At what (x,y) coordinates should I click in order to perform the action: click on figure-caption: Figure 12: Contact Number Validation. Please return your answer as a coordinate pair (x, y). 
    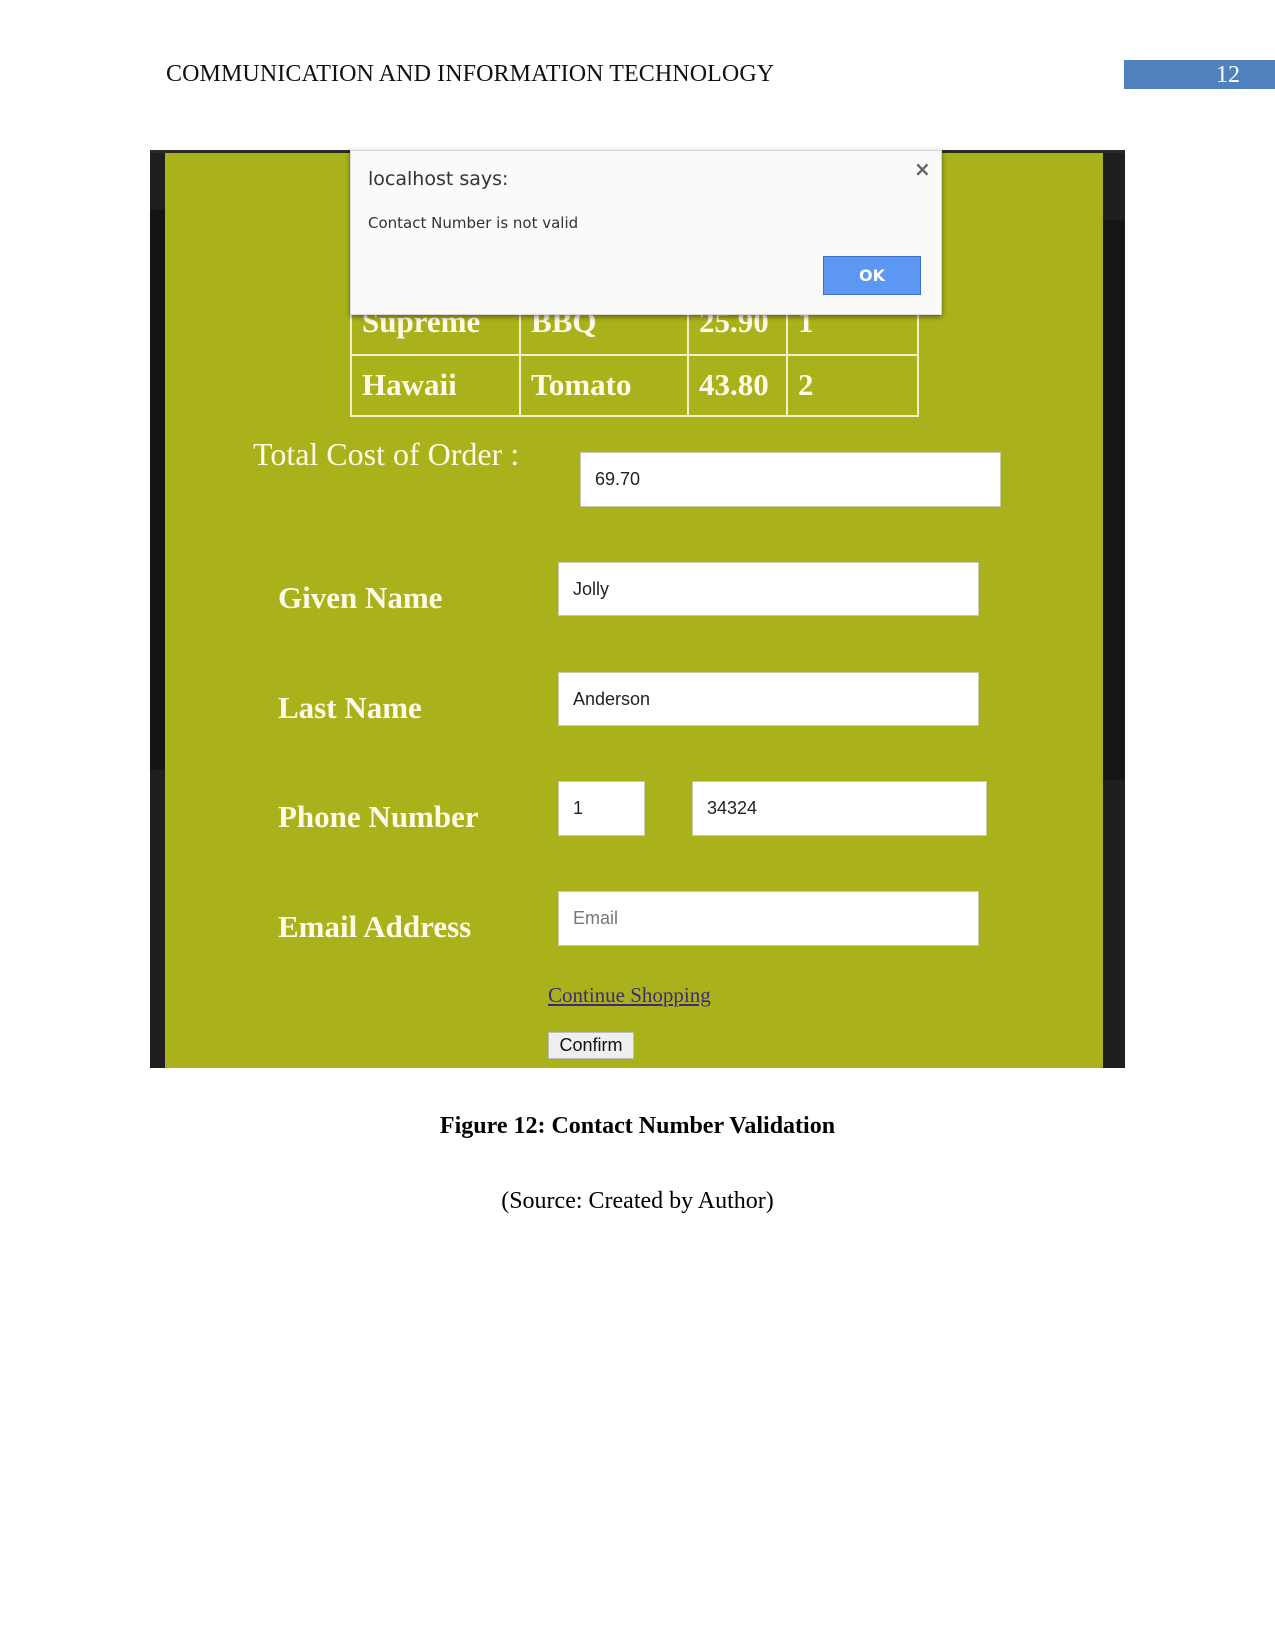
    Looking at the image, I should click on (637, 1126).